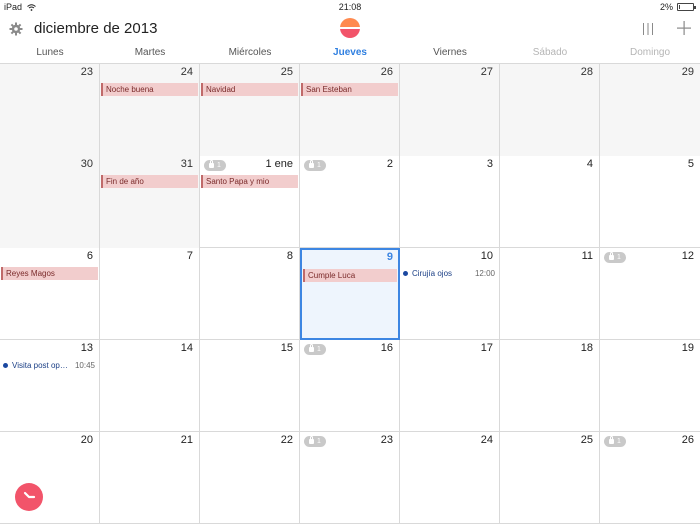 This screenshot has width=700, height=525. Describe the element at coordinates (350, 52) in the screenshot. I see `weekday-thursday: Jueves` at that location.